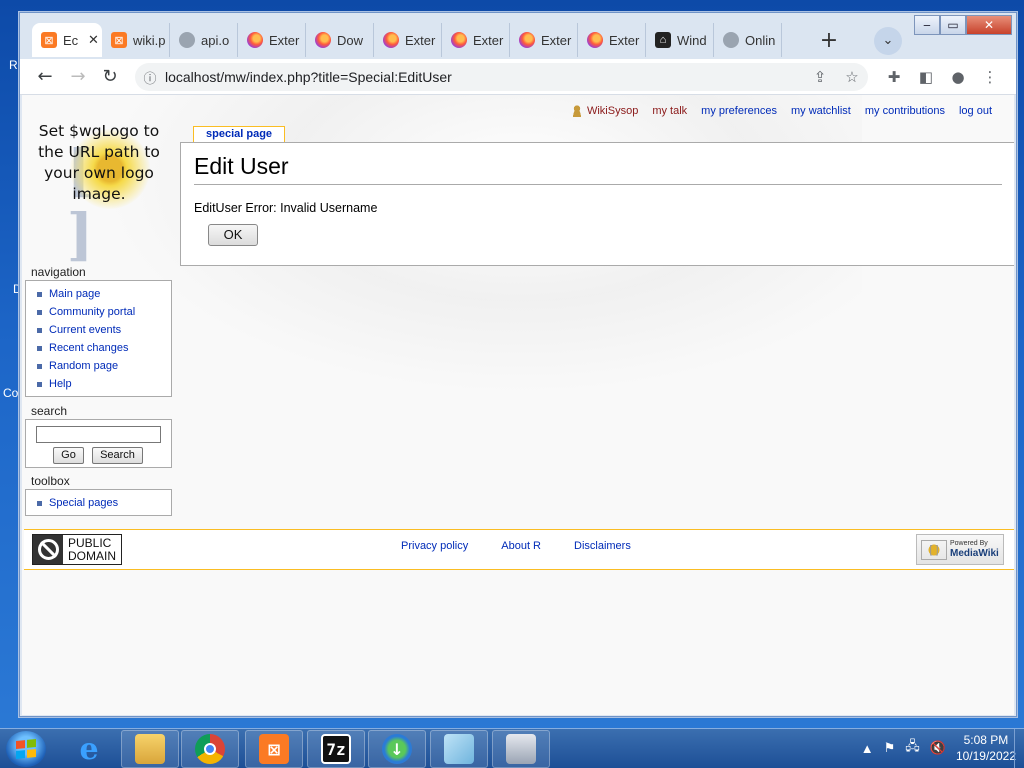 The width and height of the screenshot is (1024, 768). I want to click on toolbox-box: Special pages, so click(98, 502).